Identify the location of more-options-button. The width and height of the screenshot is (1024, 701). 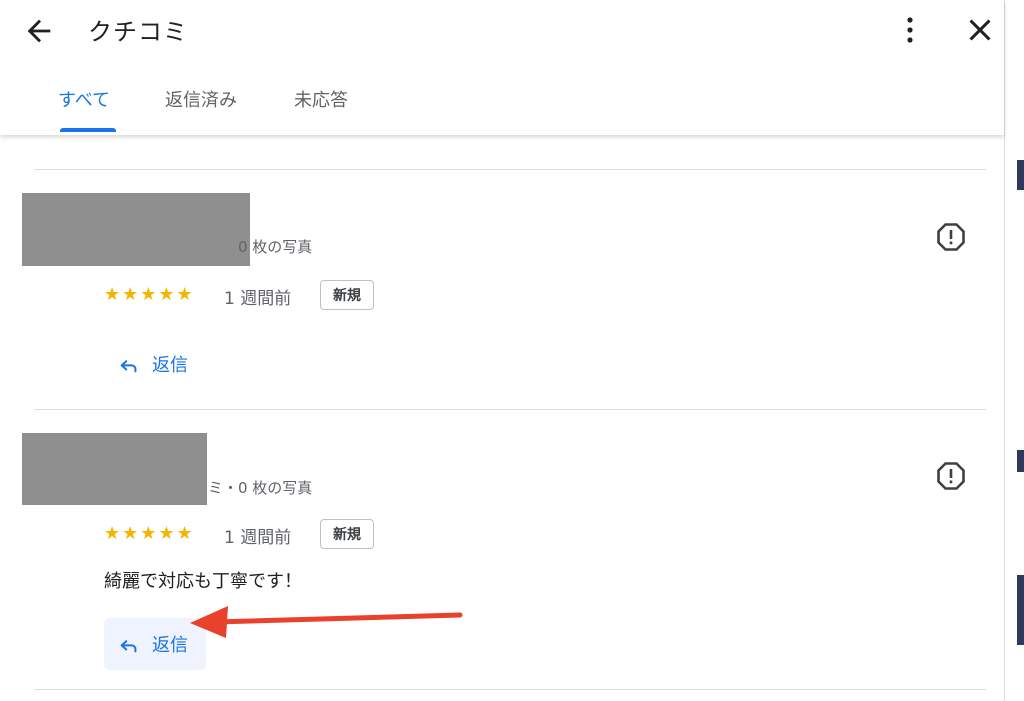
(910, 30).